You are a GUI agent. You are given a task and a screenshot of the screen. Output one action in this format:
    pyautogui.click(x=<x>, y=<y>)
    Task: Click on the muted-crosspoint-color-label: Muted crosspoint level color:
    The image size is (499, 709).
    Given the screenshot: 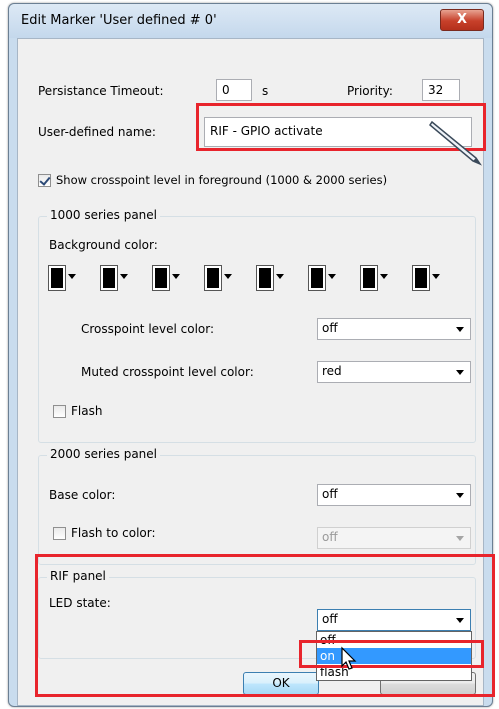 What is the action you would take?
    pyautogui.click(x=167, y=372)
    